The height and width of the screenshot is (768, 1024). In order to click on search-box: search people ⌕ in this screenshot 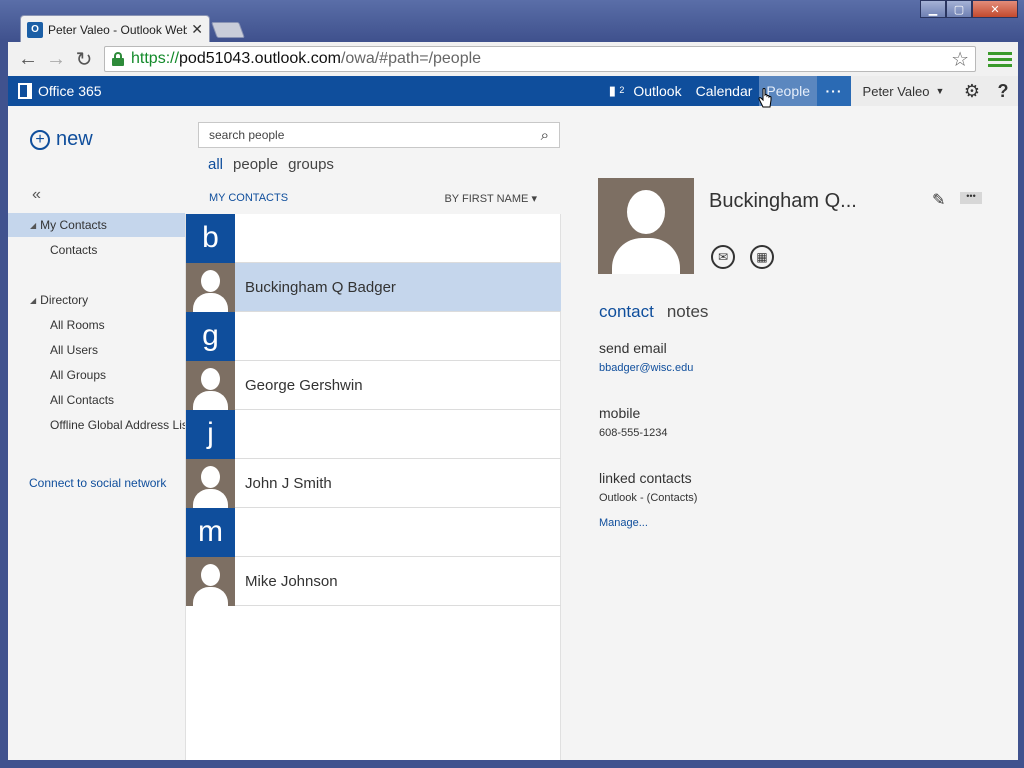, I will do `click(379, 135)`.